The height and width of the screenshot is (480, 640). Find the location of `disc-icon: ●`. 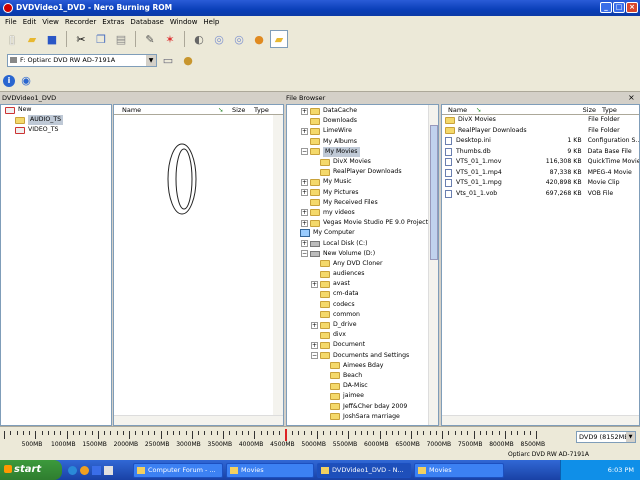

disc-icon: ● is located at coordinates (188, 60).